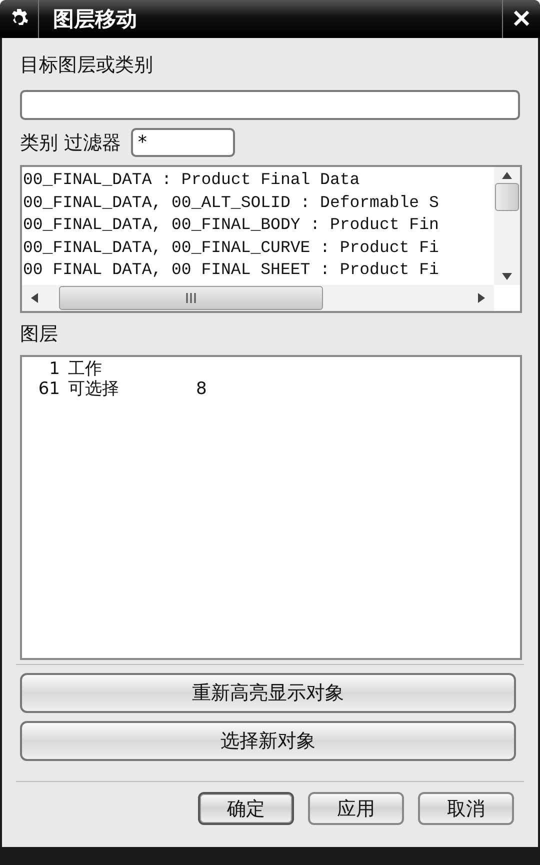 The height and width of the screenshot is (865, 540). I want to click on grip-icon, so click(191, 298).